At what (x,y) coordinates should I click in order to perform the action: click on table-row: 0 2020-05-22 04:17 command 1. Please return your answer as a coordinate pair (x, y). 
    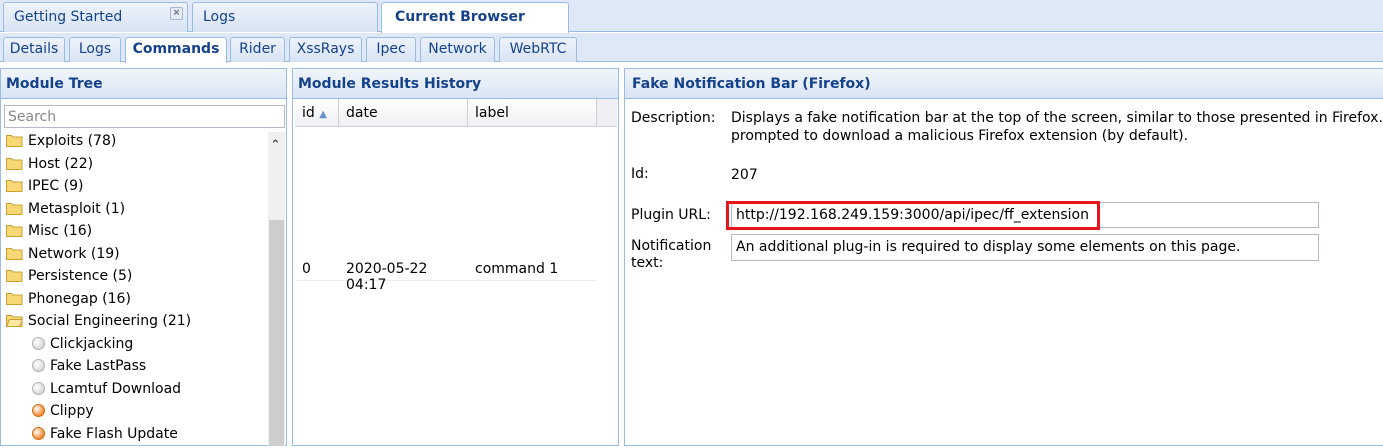
    Looking at the image, I should click on (446, 210).